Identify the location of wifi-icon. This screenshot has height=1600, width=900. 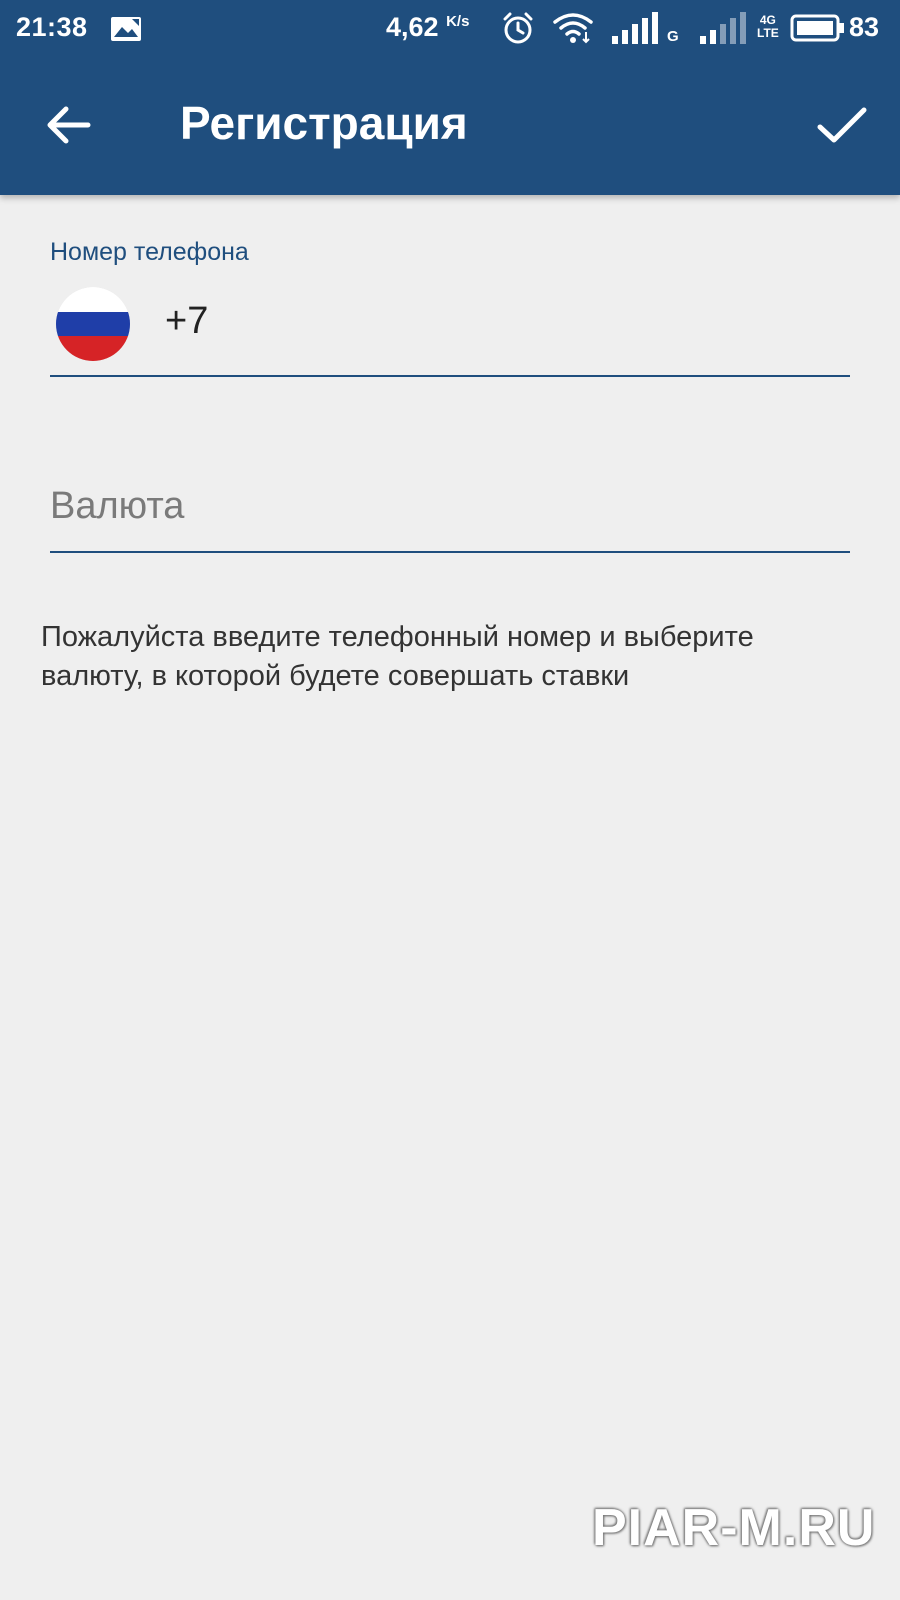
(573, 31).